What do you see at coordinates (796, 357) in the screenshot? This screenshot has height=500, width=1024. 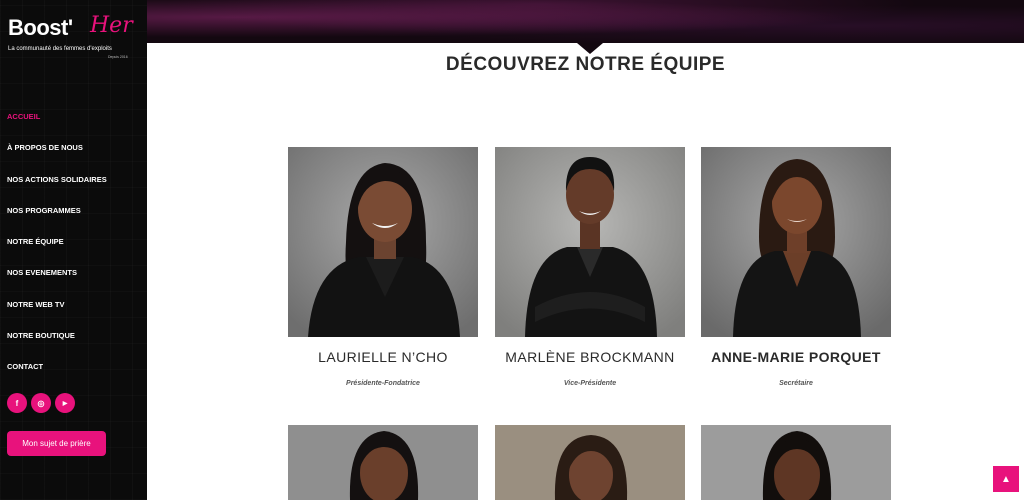 I see `team-member-name: ANNE-MARIE PORQUET` at bounding box center [796, 357].